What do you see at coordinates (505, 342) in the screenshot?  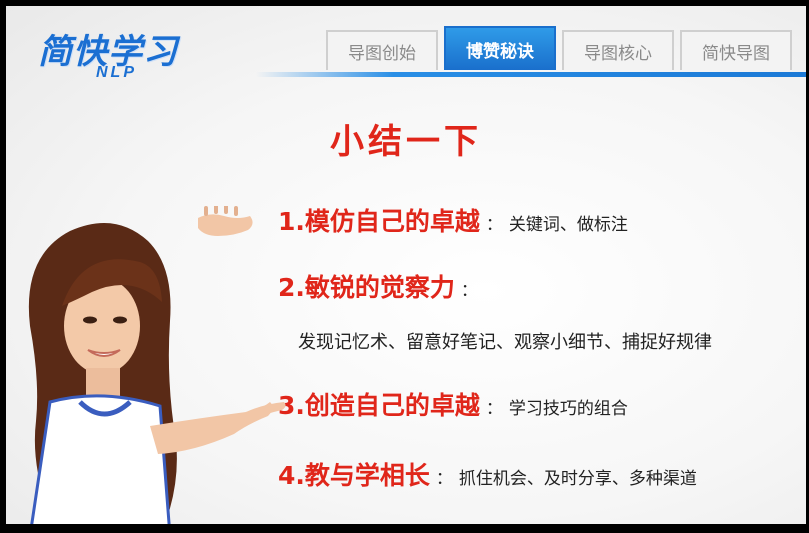 I see `summary-item-2-detail: 发现记忆术、留意好笔记、观察小细节、捕捉好规律` at bounding box center [505, 342].